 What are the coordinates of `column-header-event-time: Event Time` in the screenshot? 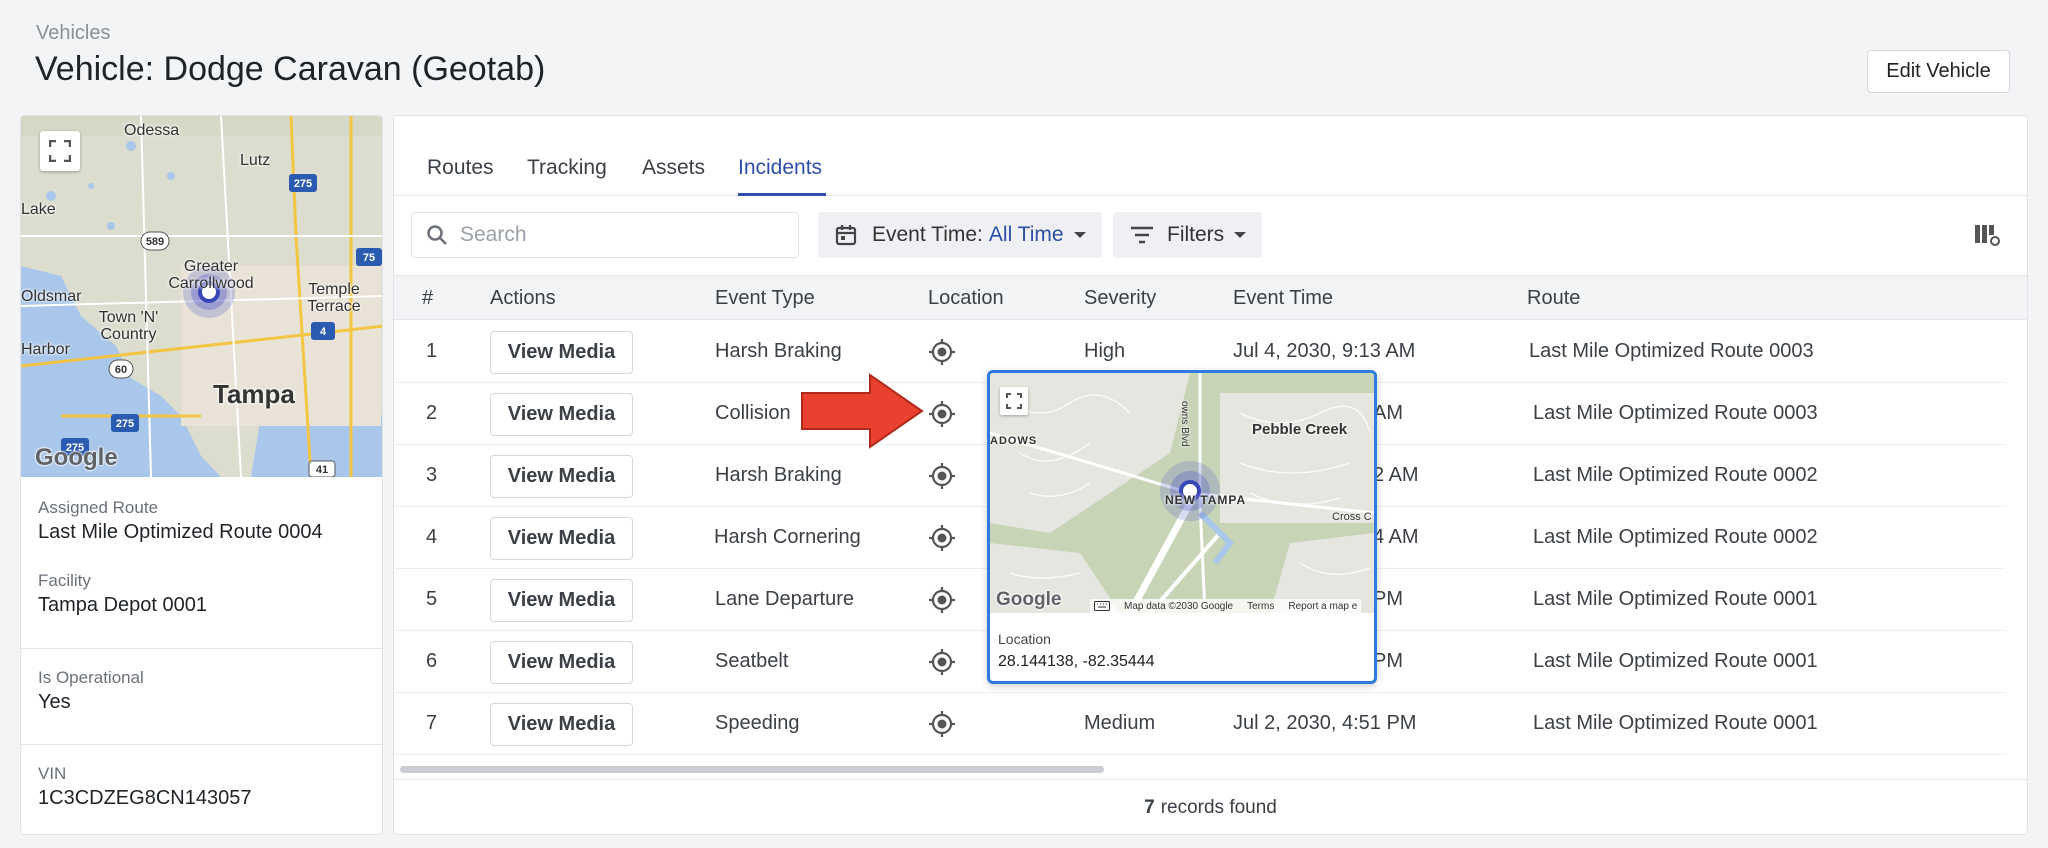 It's located at (1283, 298).